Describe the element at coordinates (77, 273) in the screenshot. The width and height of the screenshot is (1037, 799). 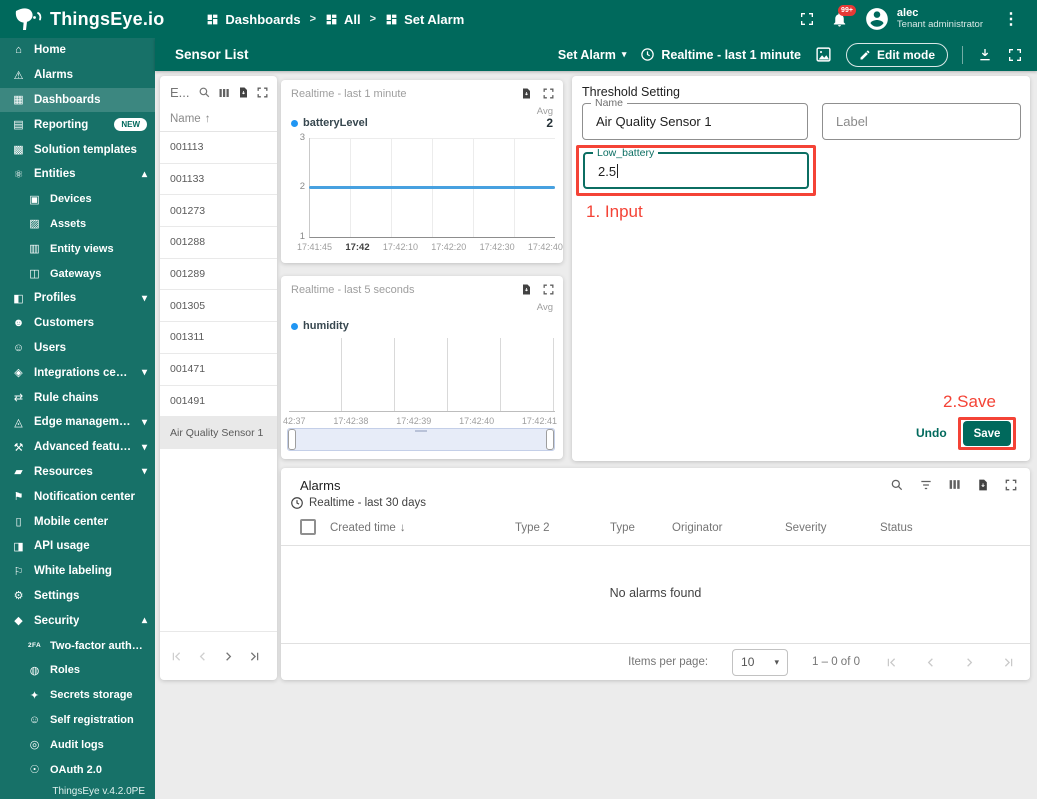
I see `sidebar-item-gateways: ◫ Gateways` at that location.